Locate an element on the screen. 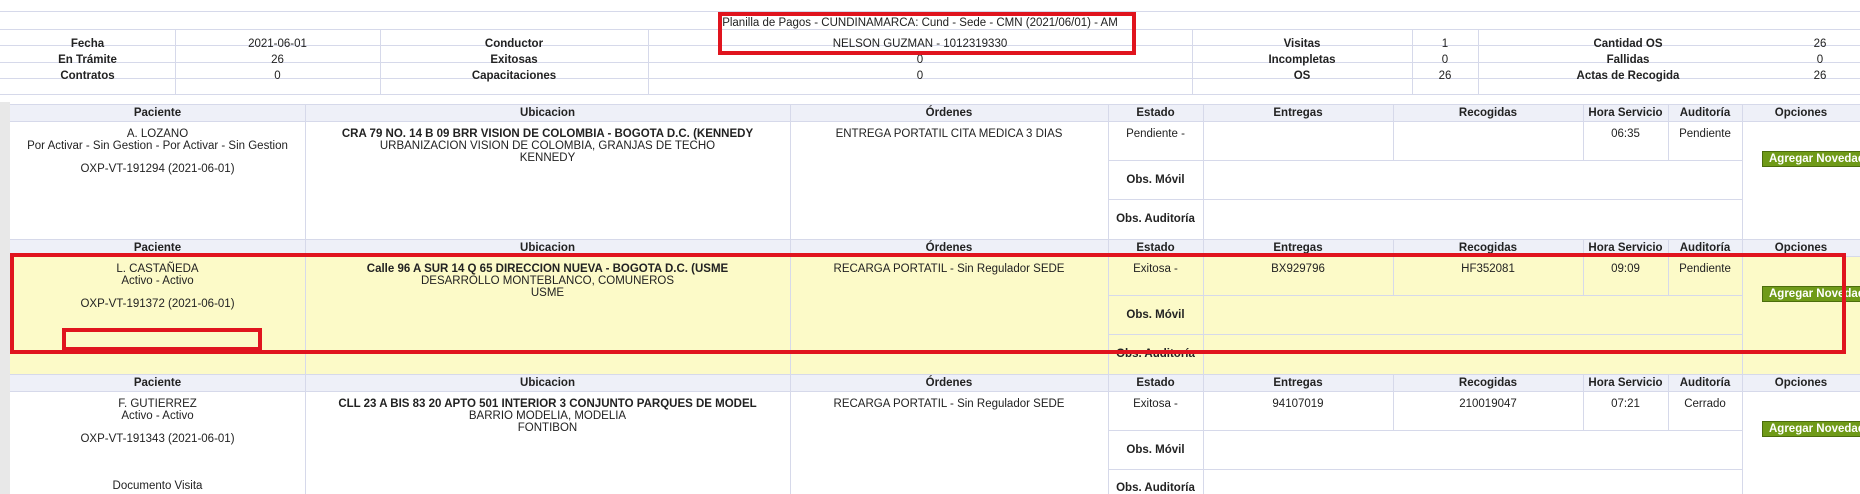 Image resolution: width=1860 pixels, height=494 pixels. ubicacion-line3: KENNEDY is located at coordinates (547, 158).